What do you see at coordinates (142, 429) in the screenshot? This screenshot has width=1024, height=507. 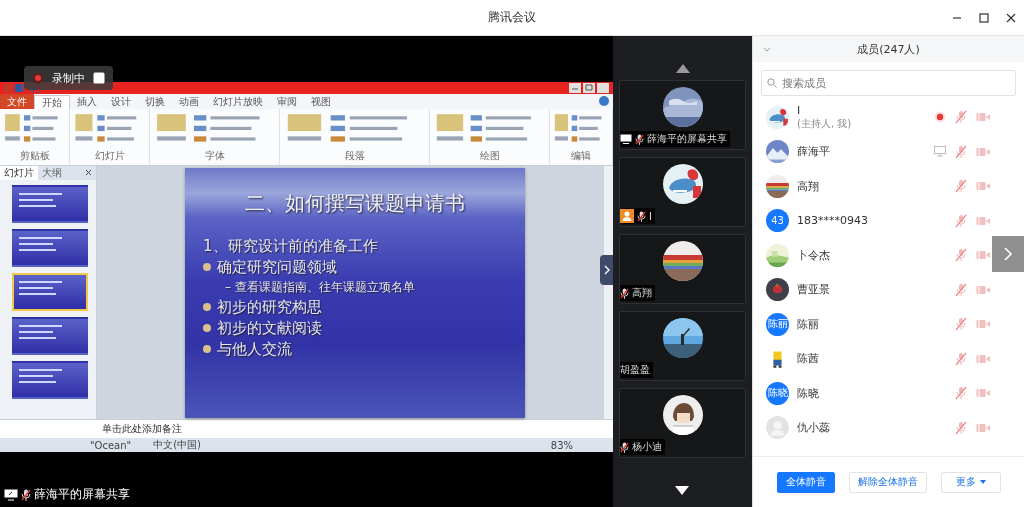 I see `notes-placeholder: 单击此处添加备注` at bounding box center [142, 429].